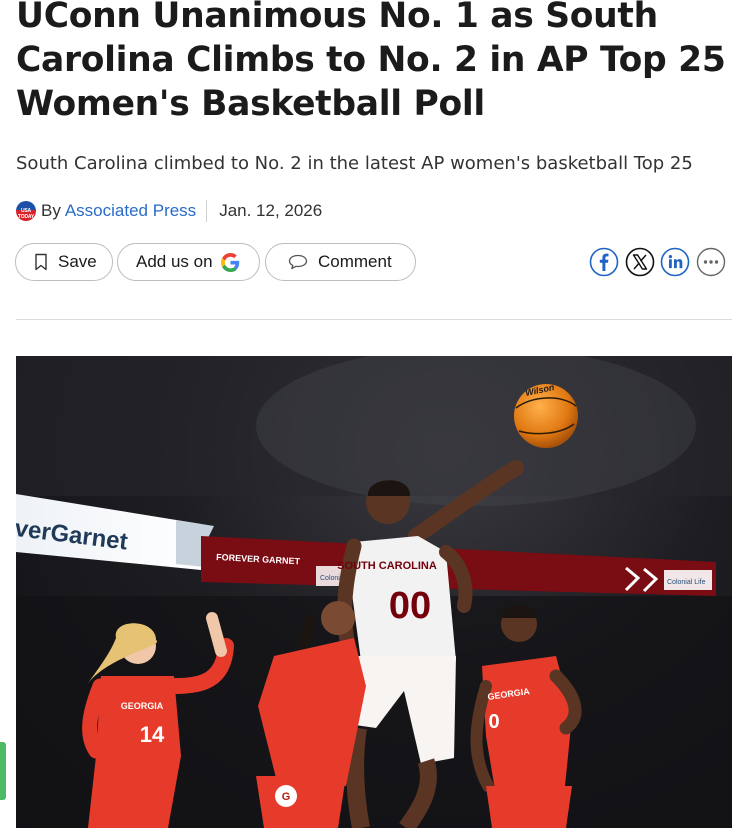 Image resolution: width=732 pixels, height=828 pixels. What do you see at coordinates (77, 261) in the screenshot?
I see `save-label: Save` at bounding box center [77, 261].